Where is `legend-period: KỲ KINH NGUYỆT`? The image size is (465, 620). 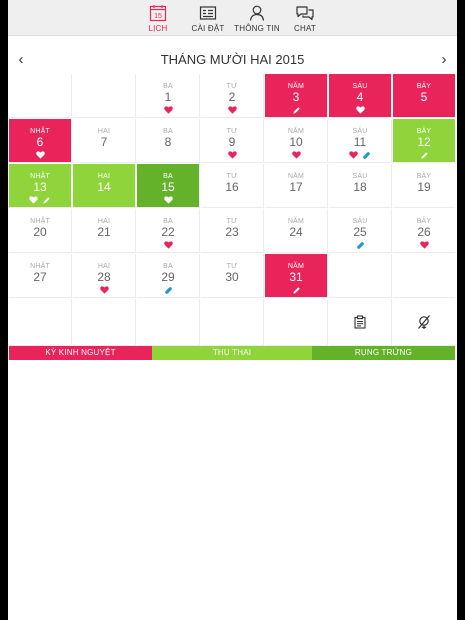 legend-period: KỲ KINH NGUYỆT is located at coordinates (80, 353).